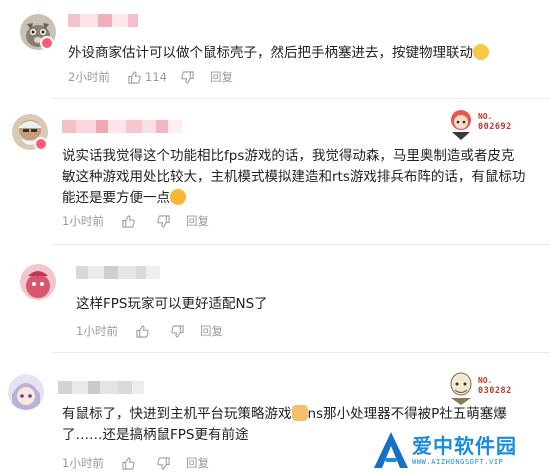  What do you see at coordinates (458, 462) in the screenshot?
I see `watermark-subtitle: WWW.AIZHONGSOFT.VIP` at bounding box center [458, 462].